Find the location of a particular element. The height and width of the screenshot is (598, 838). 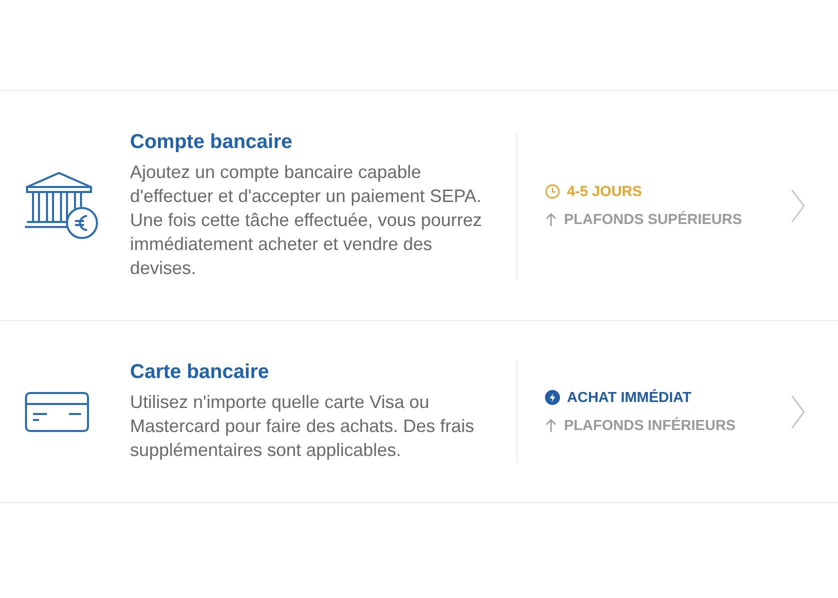

speed-label: 4-5 JOURS is located at coordinates (604, 192).